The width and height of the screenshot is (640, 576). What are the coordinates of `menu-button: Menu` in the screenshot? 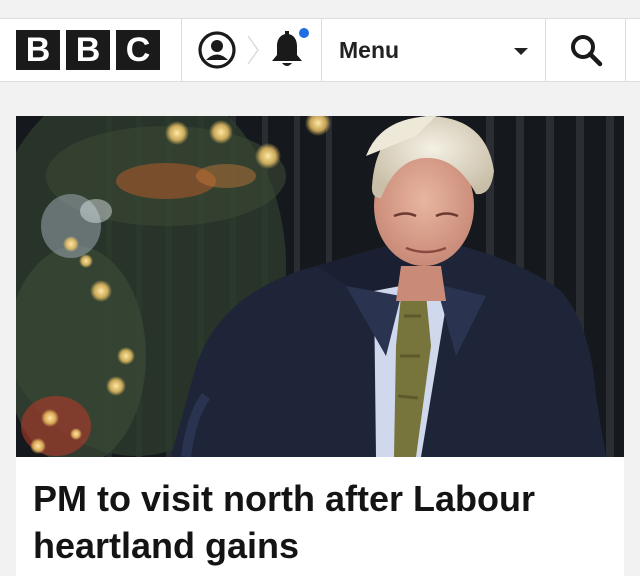 It's located at (434, 50).